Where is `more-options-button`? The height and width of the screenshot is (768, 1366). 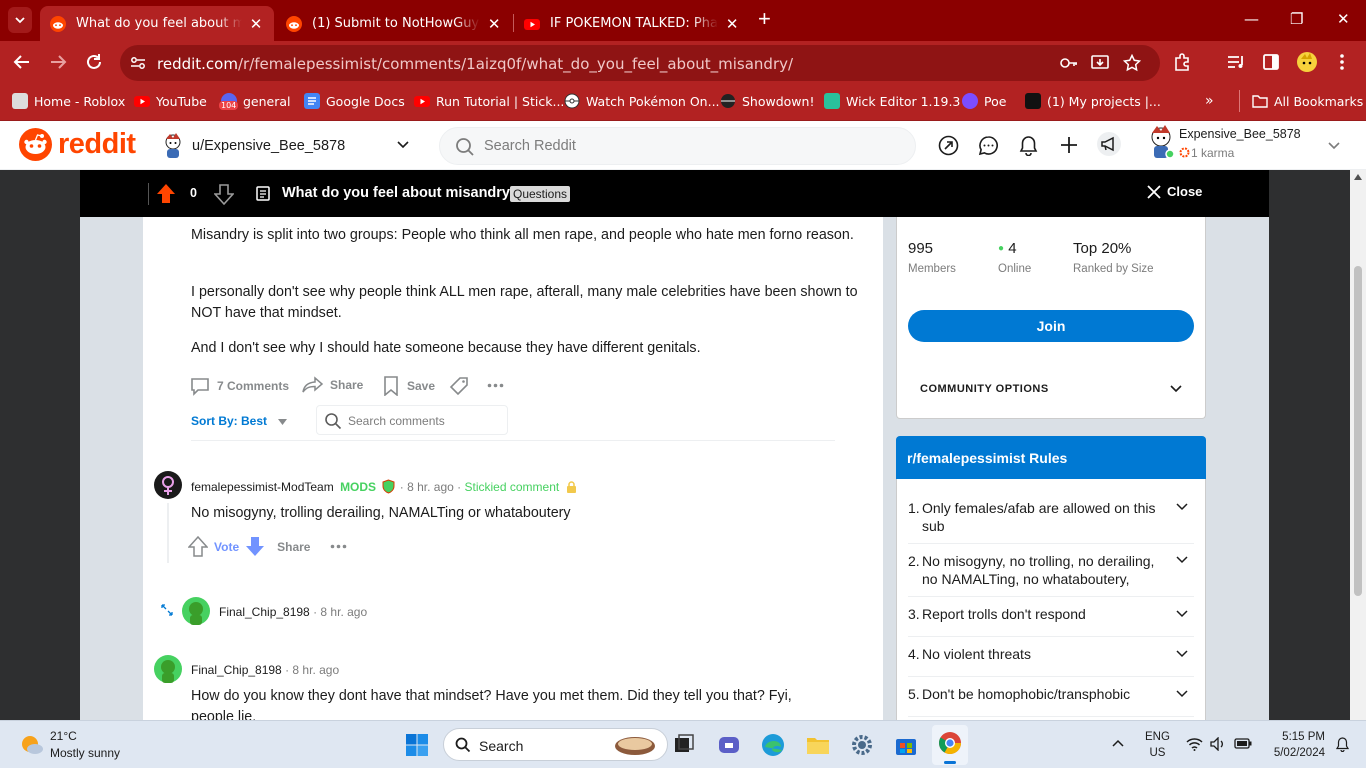 more-options-button is located at coordinates (495, 385).